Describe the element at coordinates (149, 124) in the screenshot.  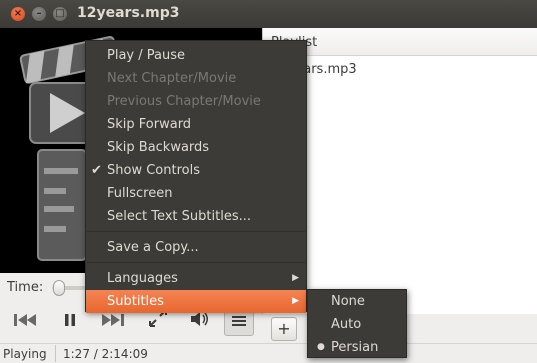
I see `menu-item-label: Skip Forward` at that location.